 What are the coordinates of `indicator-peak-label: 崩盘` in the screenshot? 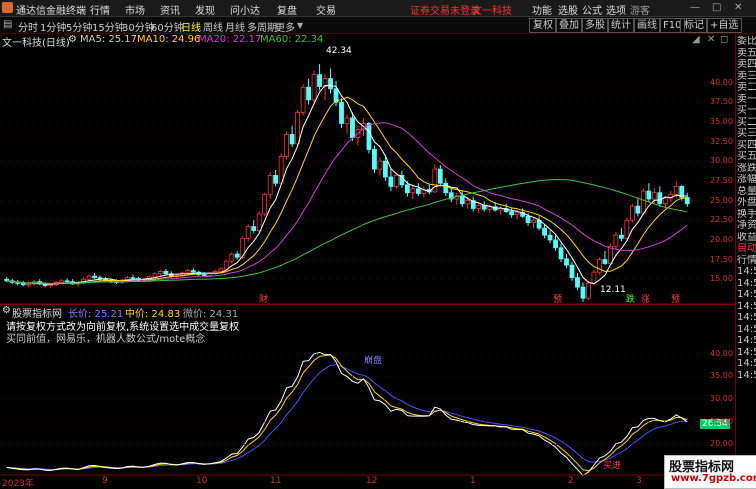 It's located at (373, 361).